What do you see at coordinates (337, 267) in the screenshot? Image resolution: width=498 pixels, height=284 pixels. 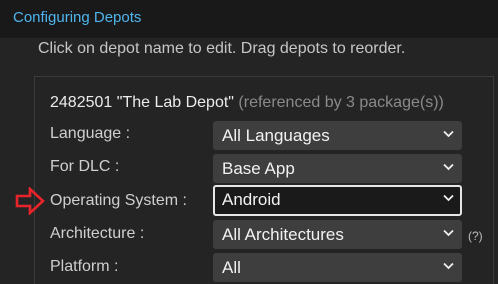 I see `platform-select: All` at bounding box center [337, 267].